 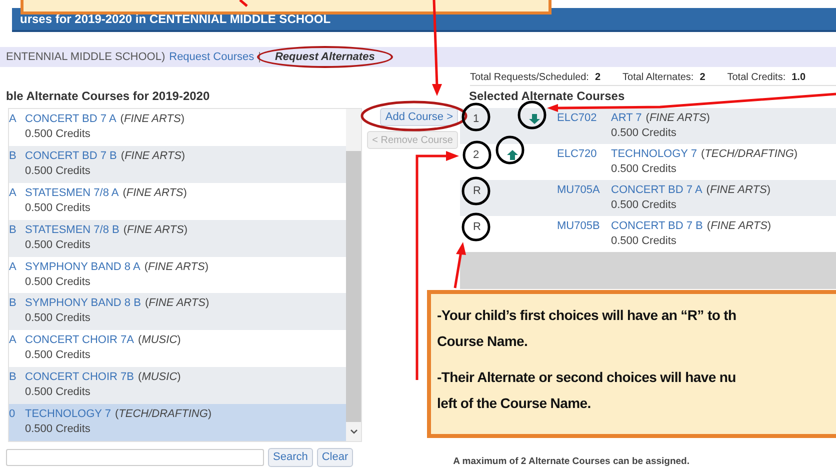 What do you see at coordinates (72, 230) in the screenshot?
I see `course-link: STATESMEN 7/8 B` at bounding box center [72, 230].